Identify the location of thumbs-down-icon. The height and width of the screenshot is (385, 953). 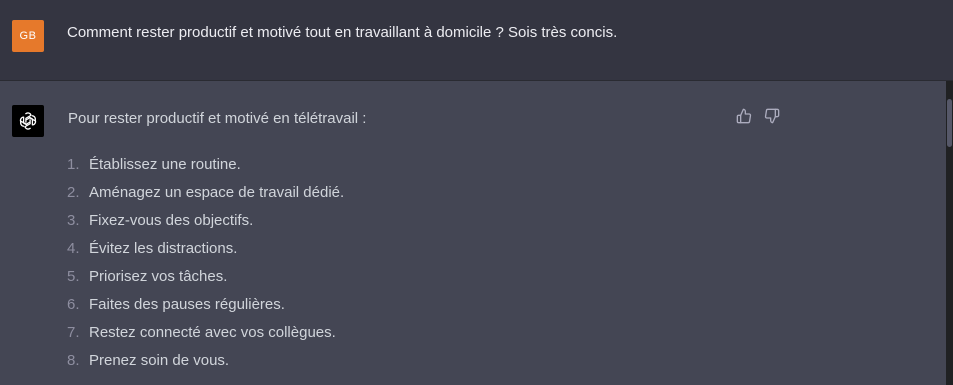
(772, 116).